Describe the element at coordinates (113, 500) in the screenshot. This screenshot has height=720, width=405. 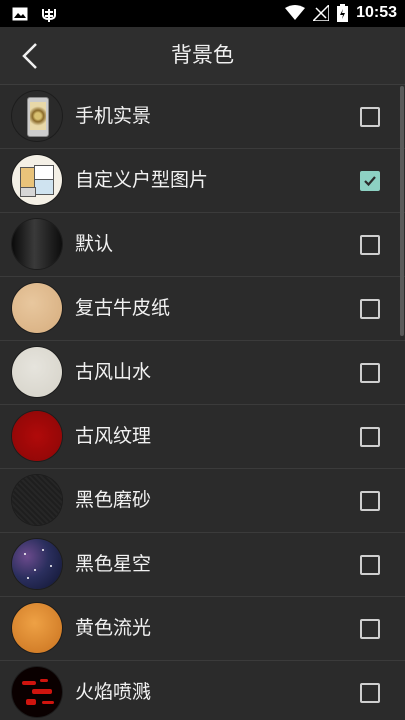
I see `option-label: 黑色磨砂` at that location.